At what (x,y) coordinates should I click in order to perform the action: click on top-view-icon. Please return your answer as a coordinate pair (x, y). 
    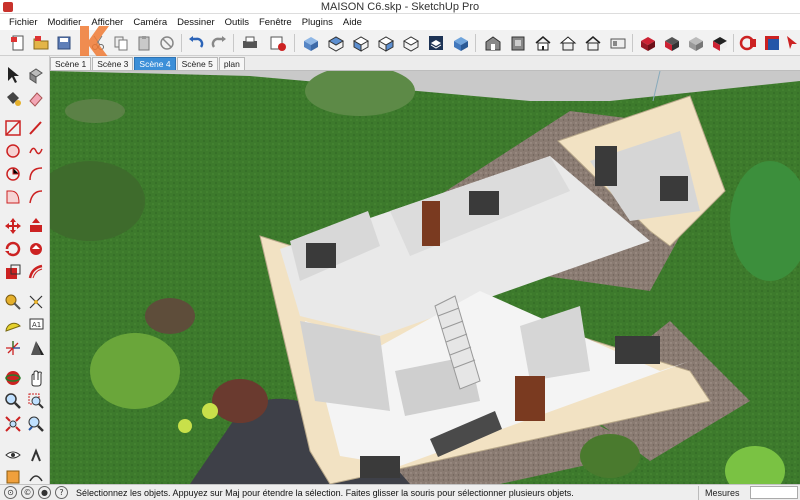
    Looking at the image, I should click on (336, 43).